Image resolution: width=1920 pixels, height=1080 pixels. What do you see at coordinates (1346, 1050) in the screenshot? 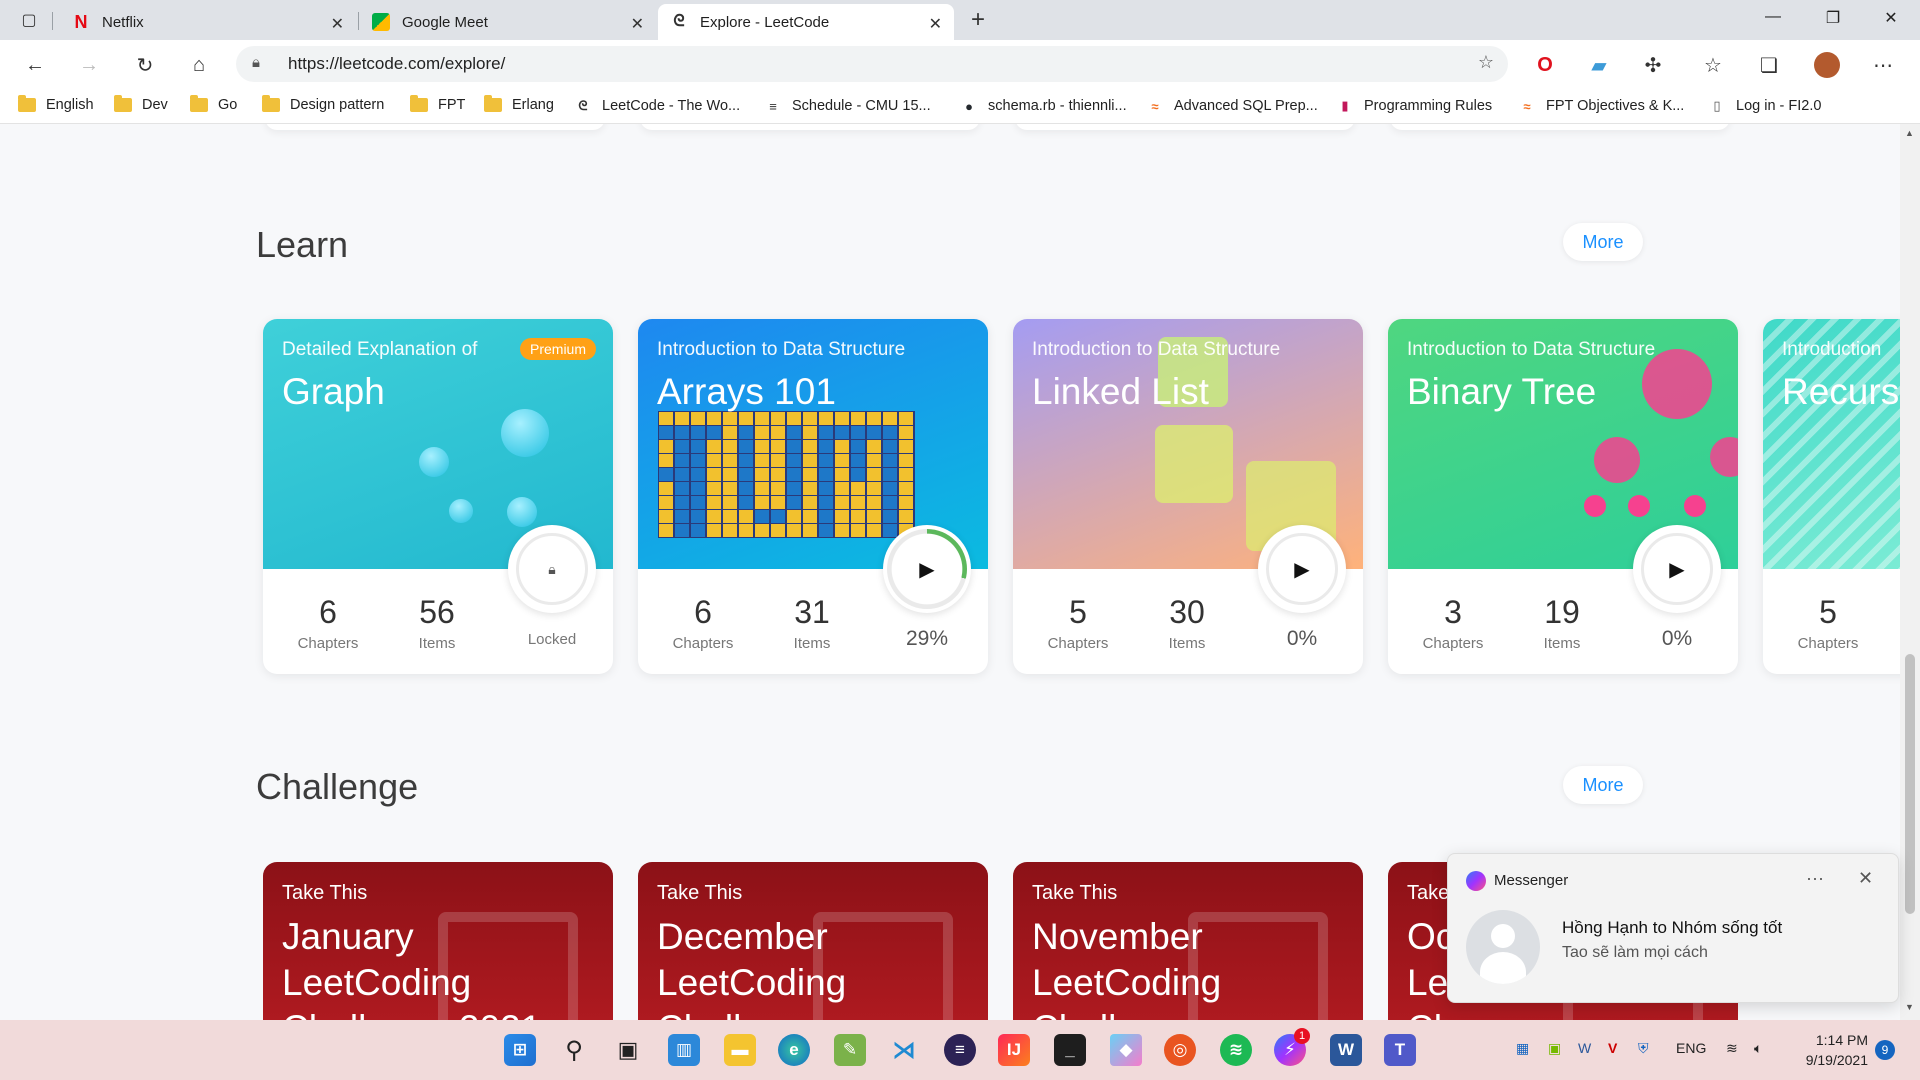
I see `word-icon: W` at bounding box center [1346, 1050].